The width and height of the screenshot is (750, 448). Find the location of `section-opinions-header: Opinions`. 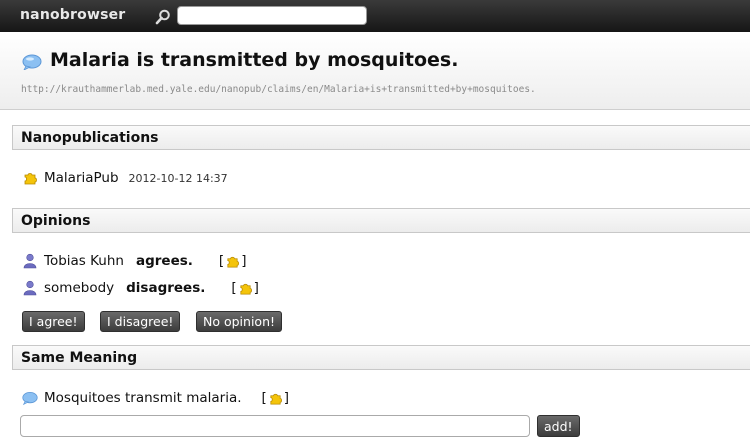

section-opinions-header: Opinions is located at coordinates (381, 220).